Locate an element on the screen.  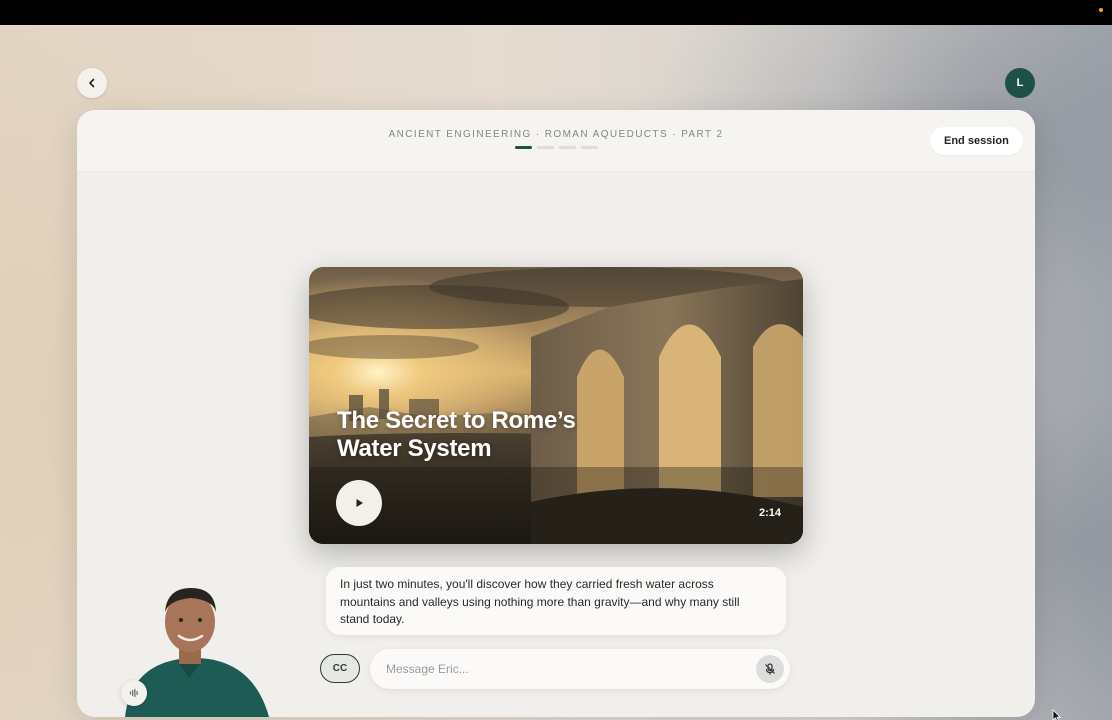
presenter-audio-button is located at coordinates (134, 693).